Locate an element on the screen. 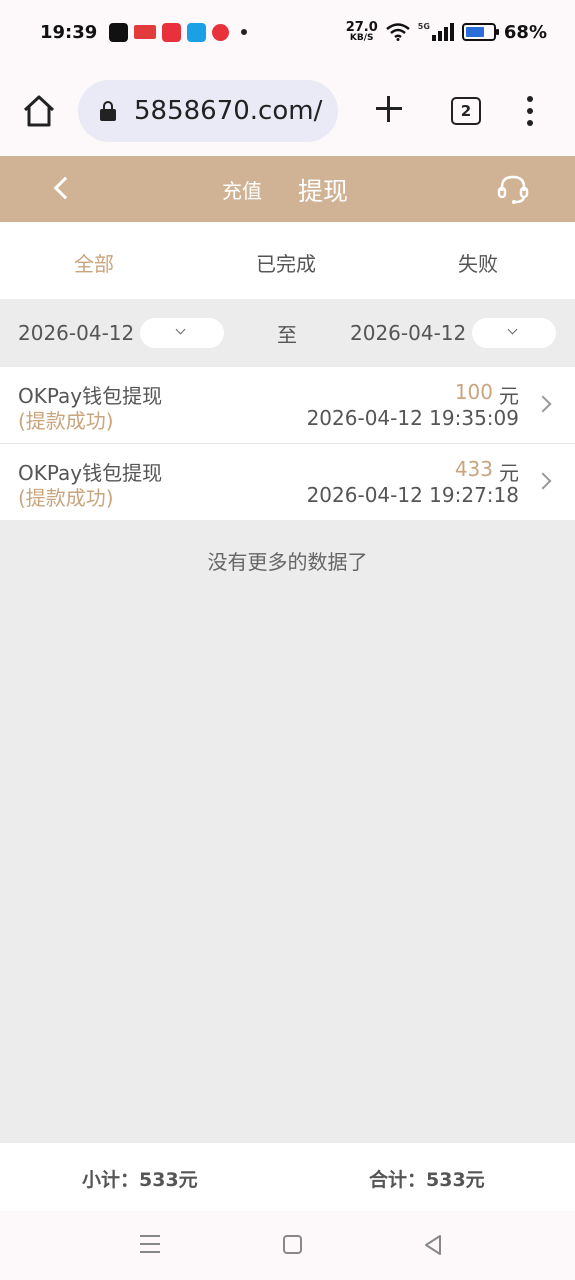  tab-recharge: 充值 is located at coordinates (242, 189).